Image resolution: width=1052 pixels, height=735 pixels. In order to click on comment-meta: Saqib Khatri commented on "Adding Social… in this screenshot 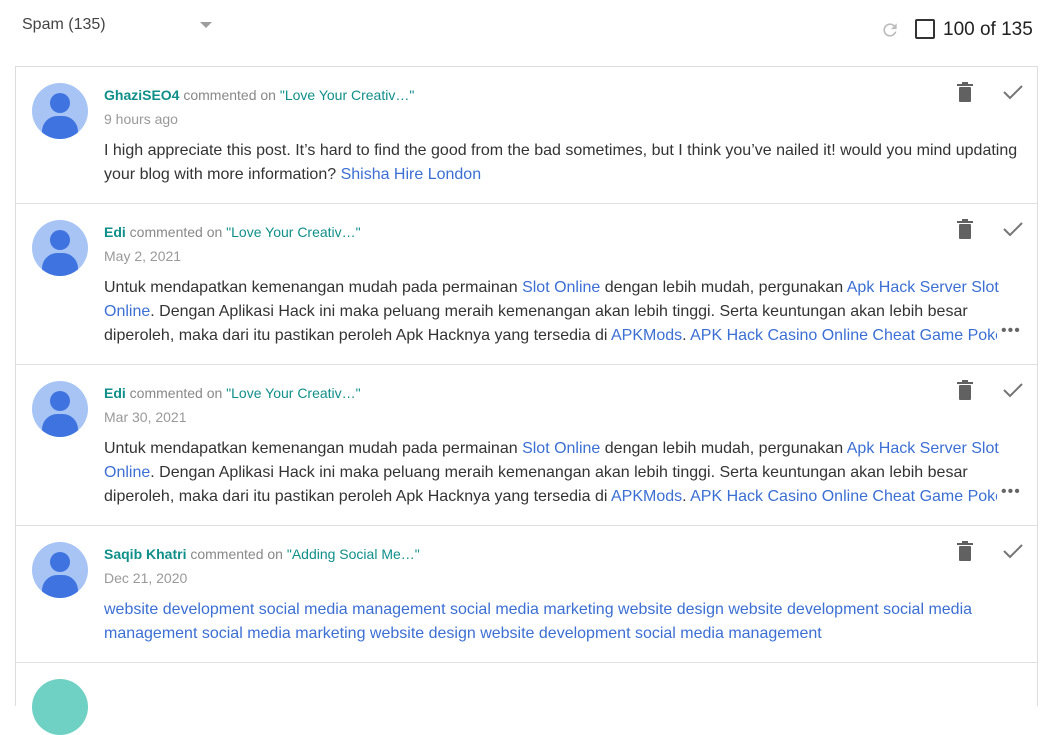, I will do `click(262, 554)`.